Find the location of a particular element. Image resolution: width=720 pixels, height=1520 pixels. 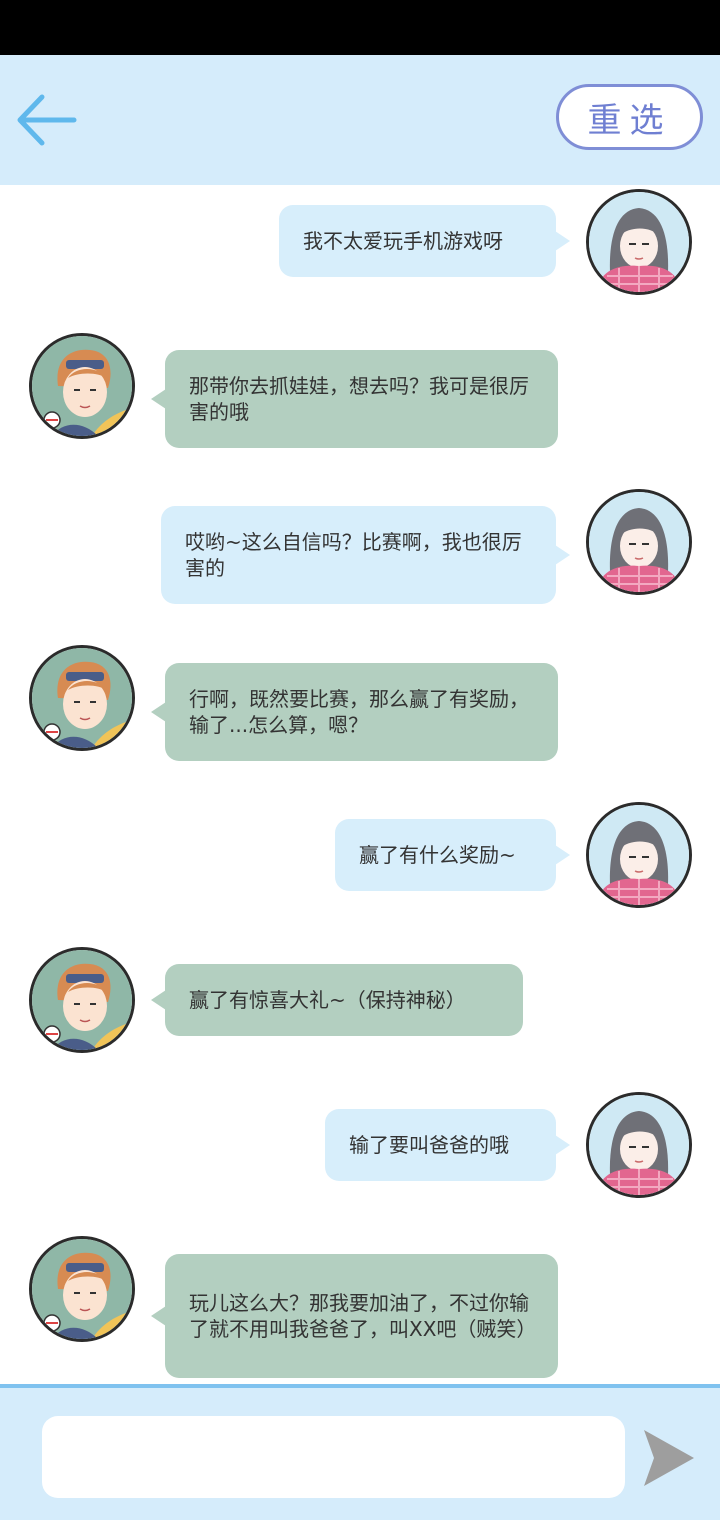

reselect-button: 重选 is located at coordinates (629, 117).